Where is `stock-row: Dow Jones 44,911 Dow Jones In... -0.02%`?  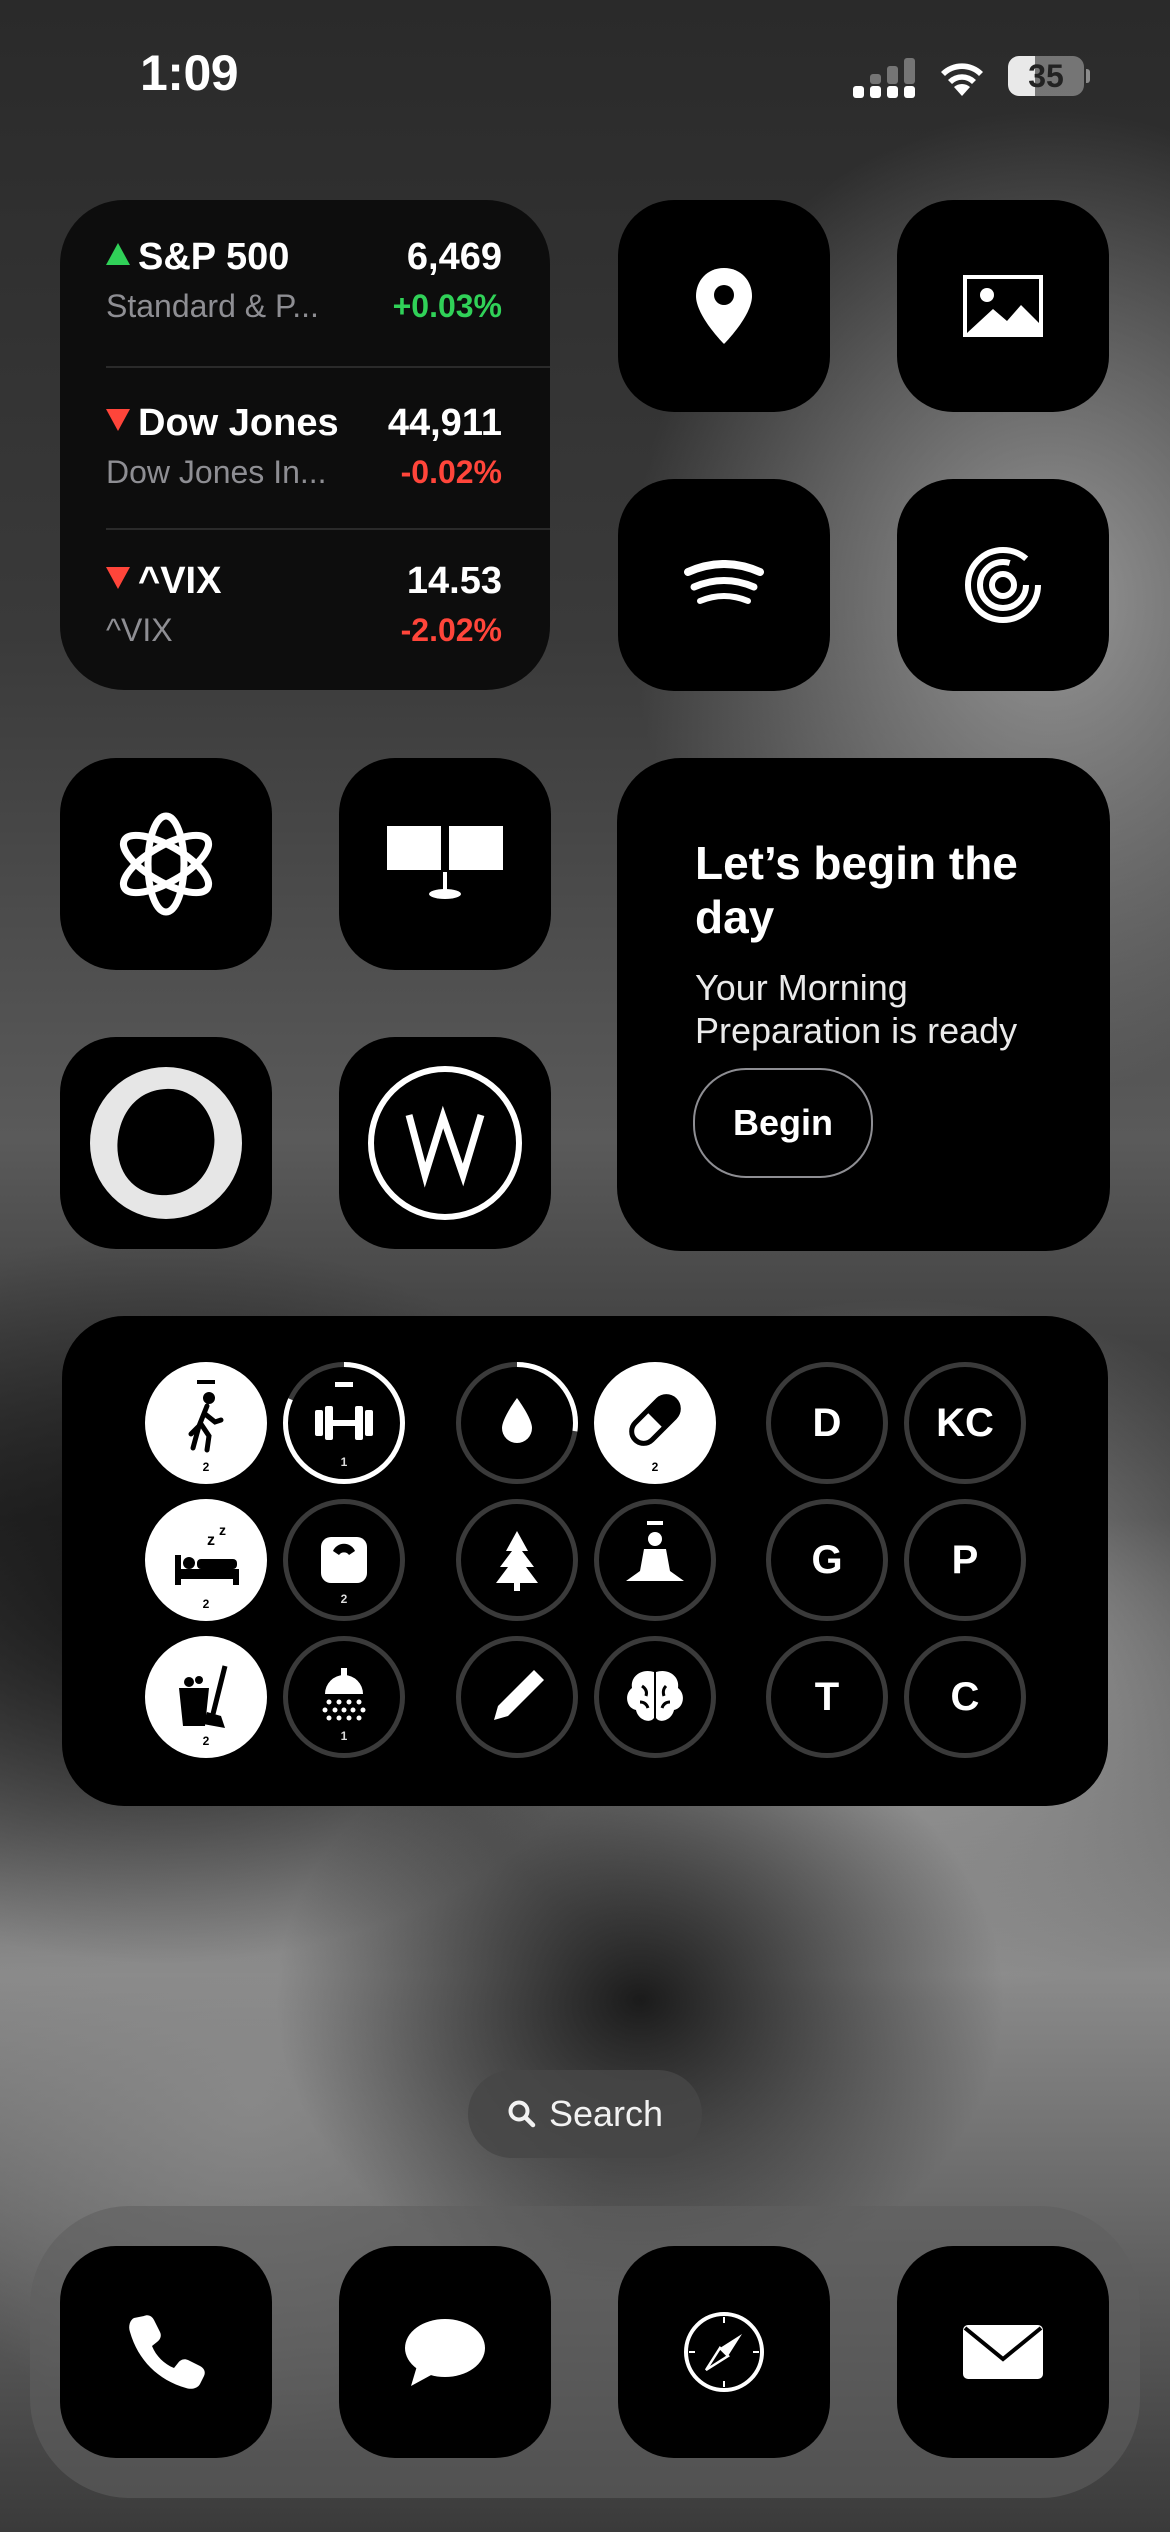 stock-row: Dow Jones 44,911 Dow Jones In... -0.02% is located at coordinates (304, 446).